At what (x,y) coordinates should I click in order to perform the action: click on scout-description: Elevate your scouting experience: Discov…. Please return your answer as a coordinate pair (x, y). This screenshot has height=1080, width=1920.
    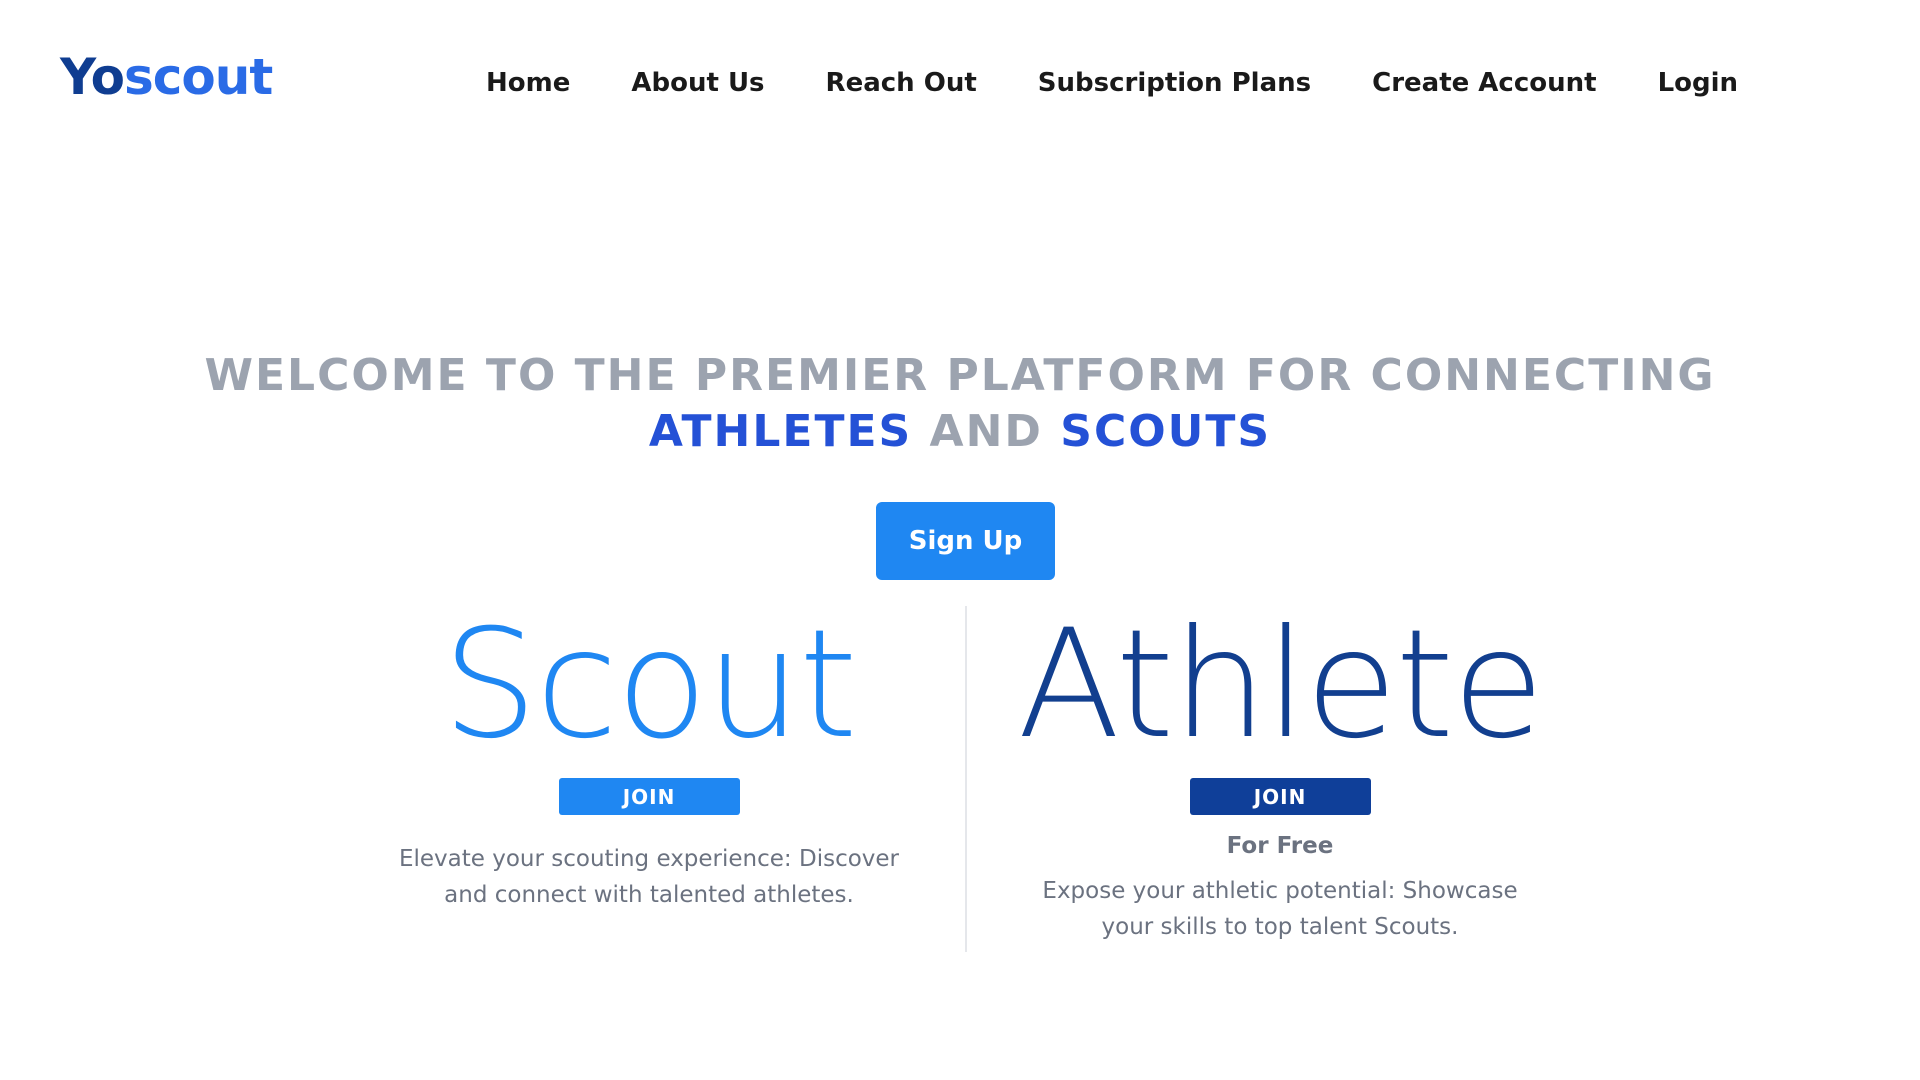
    Looking at the image, I should click on (648, 877).